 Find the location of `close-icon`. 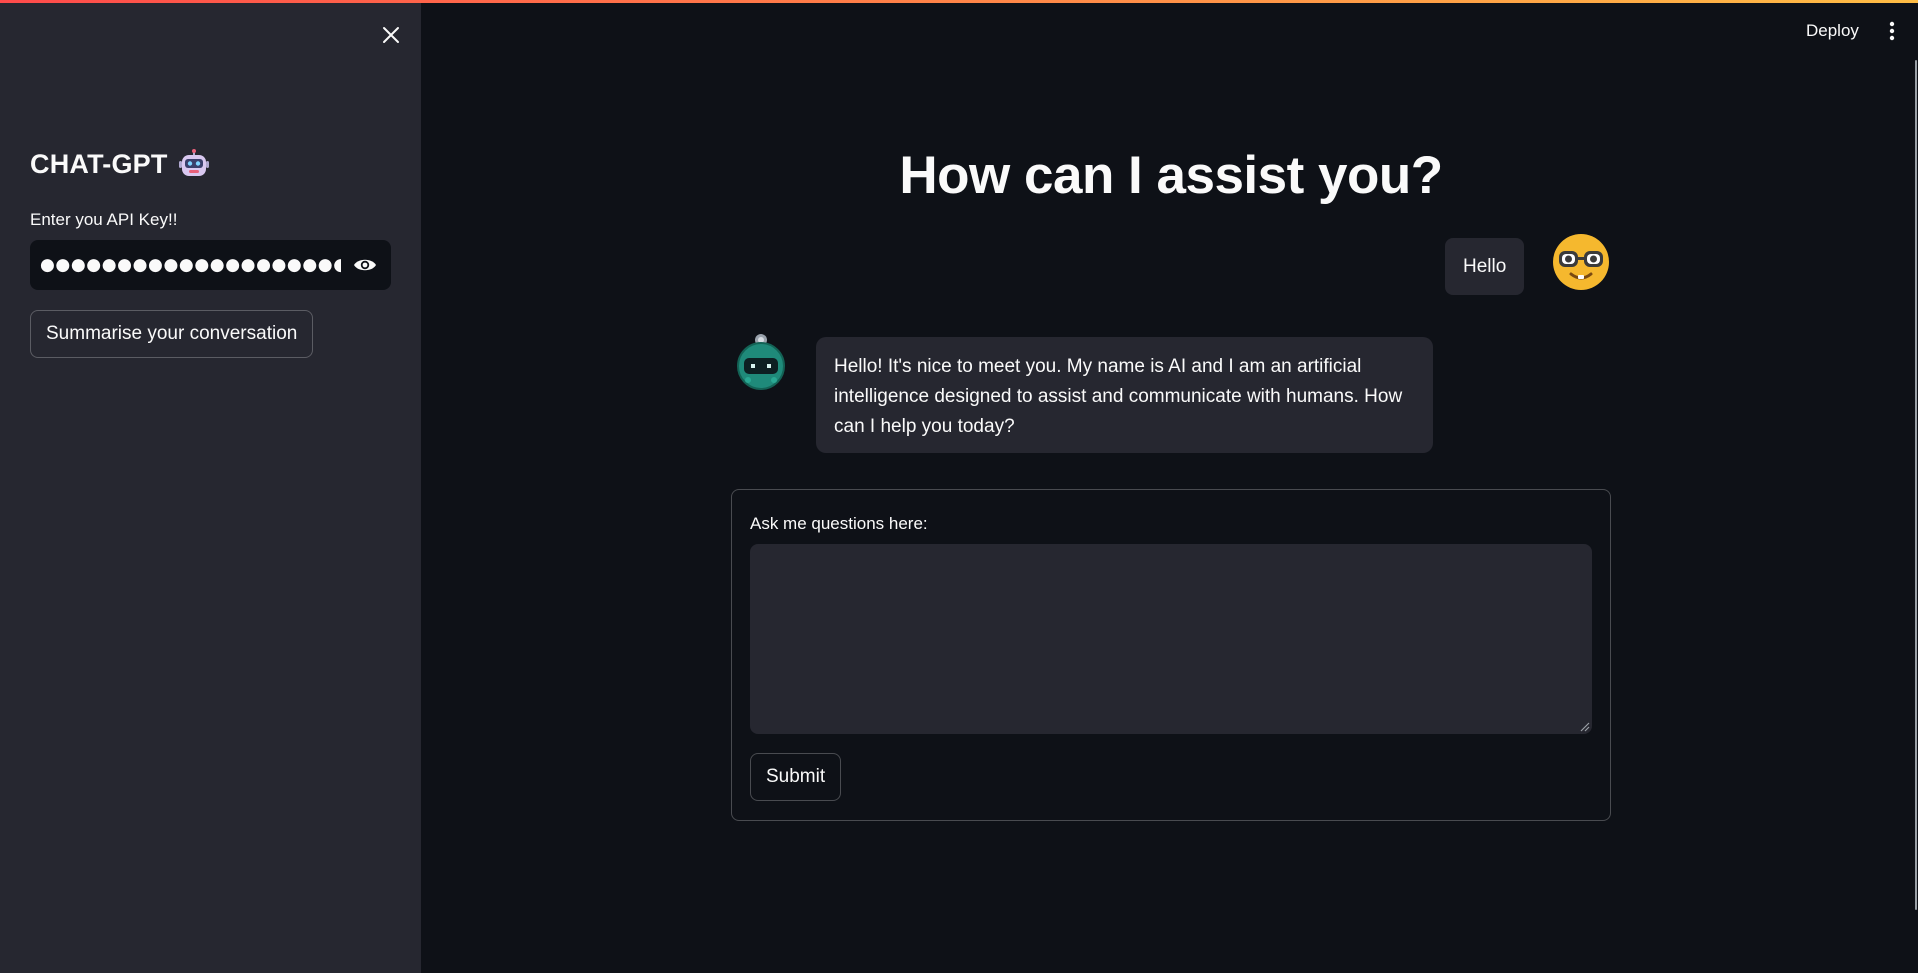

close-icon is located at coordinates (391, 35).